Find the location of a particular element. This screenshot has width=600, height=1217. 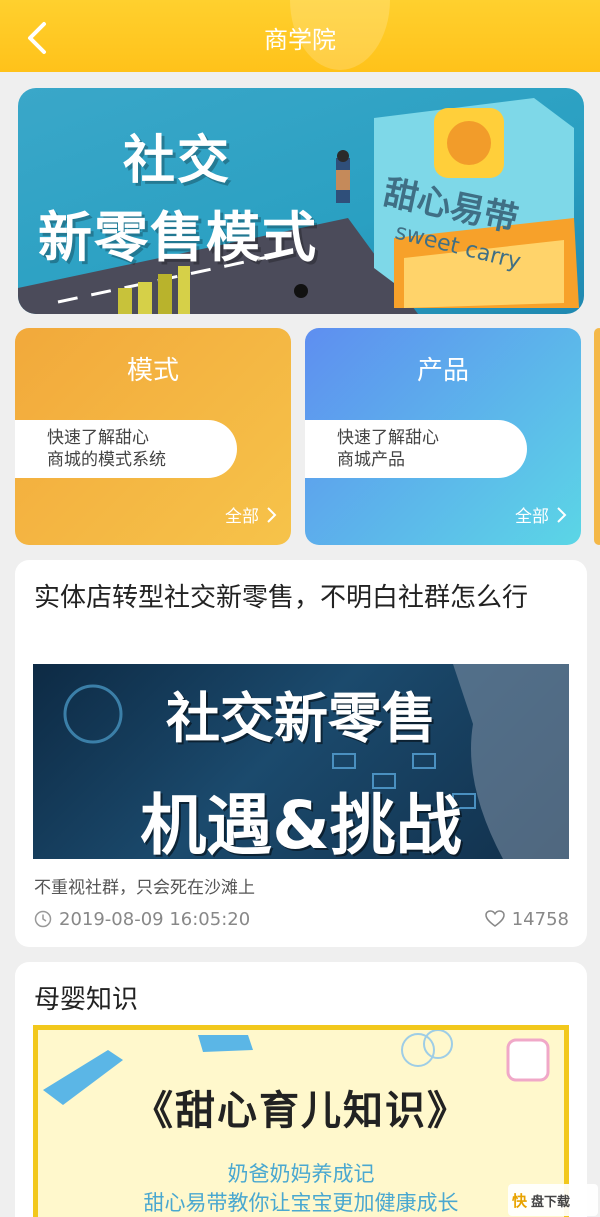

article-title: 实体店转型社交新零售，不明白社群怎么行 is located at coordinates (281, 598).